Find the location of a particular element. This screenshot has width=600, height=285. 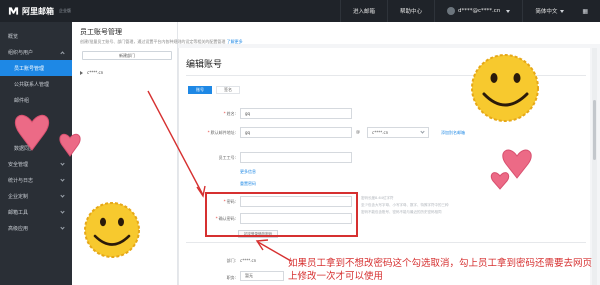

title-label: 职务: is located at coordinates (231, 277).